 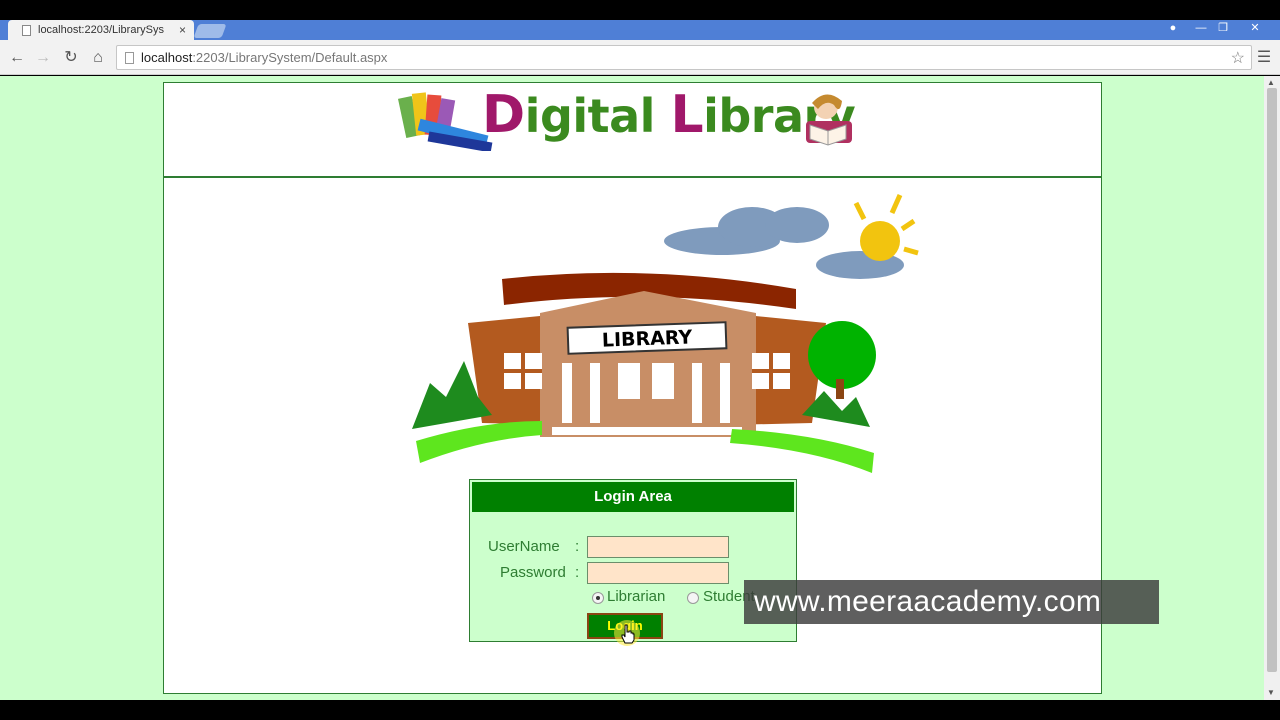 What do you see at coordinates (210, 31) in the screenshot?
I see `new-tab-button` at bounding box center [210, 31].